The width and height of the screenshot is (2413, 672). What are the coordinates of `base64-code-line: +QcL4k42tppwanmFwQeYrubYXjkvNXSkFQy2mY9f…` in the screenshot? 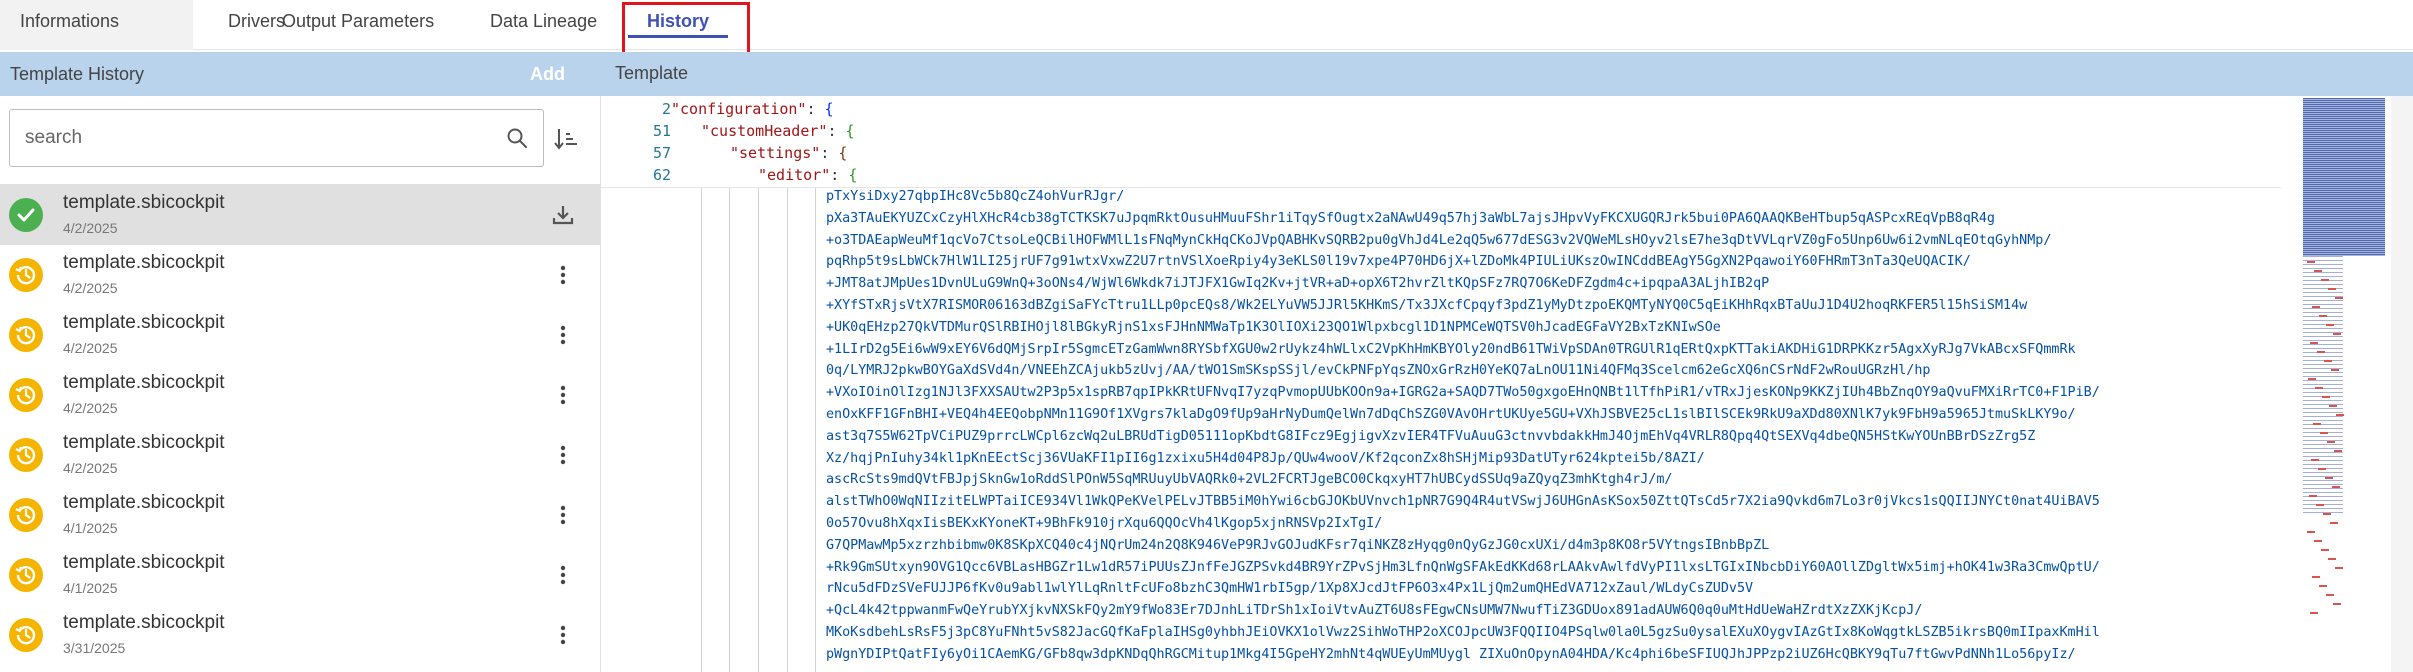 It's located at (1374, 611).